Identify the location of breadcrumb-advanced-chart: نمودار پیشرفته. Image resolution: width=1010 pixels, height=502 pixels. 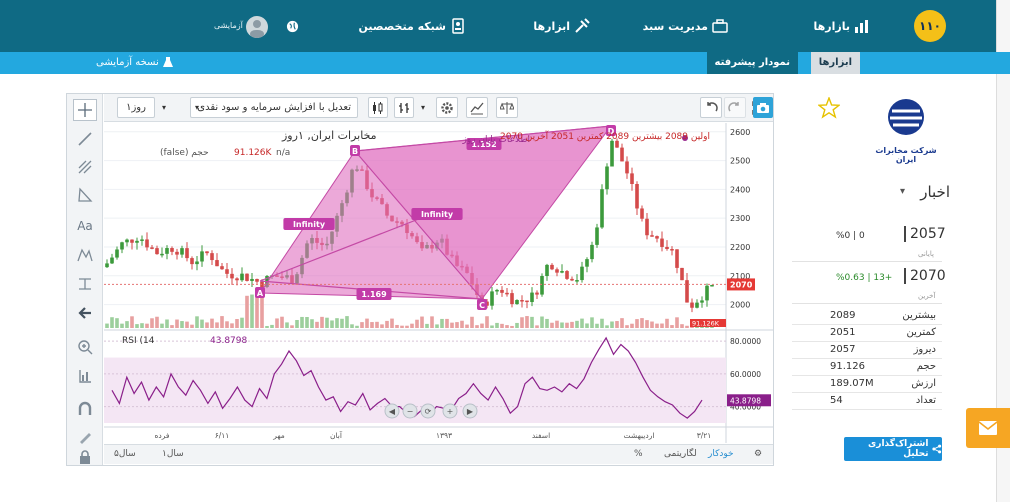
(752, 63).